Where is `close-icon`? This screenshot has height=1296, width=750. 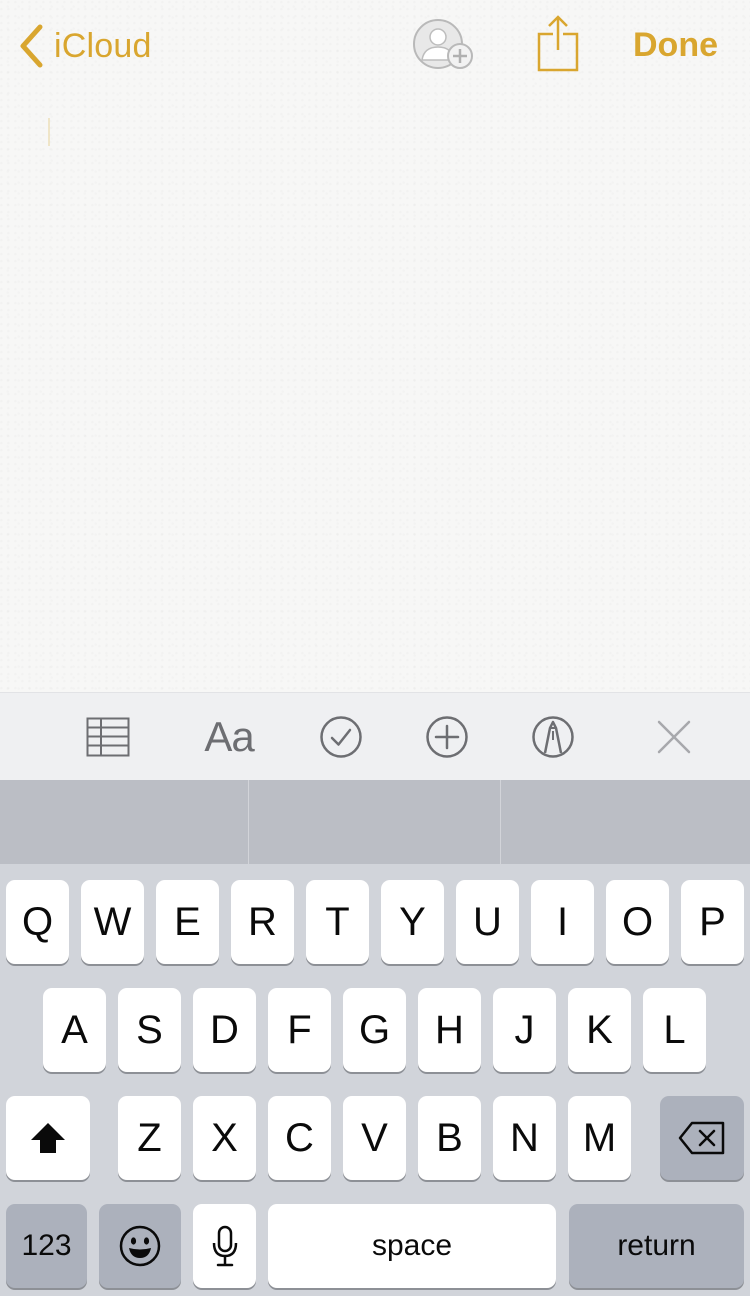 close-icon is located at coordinates (674, 737).